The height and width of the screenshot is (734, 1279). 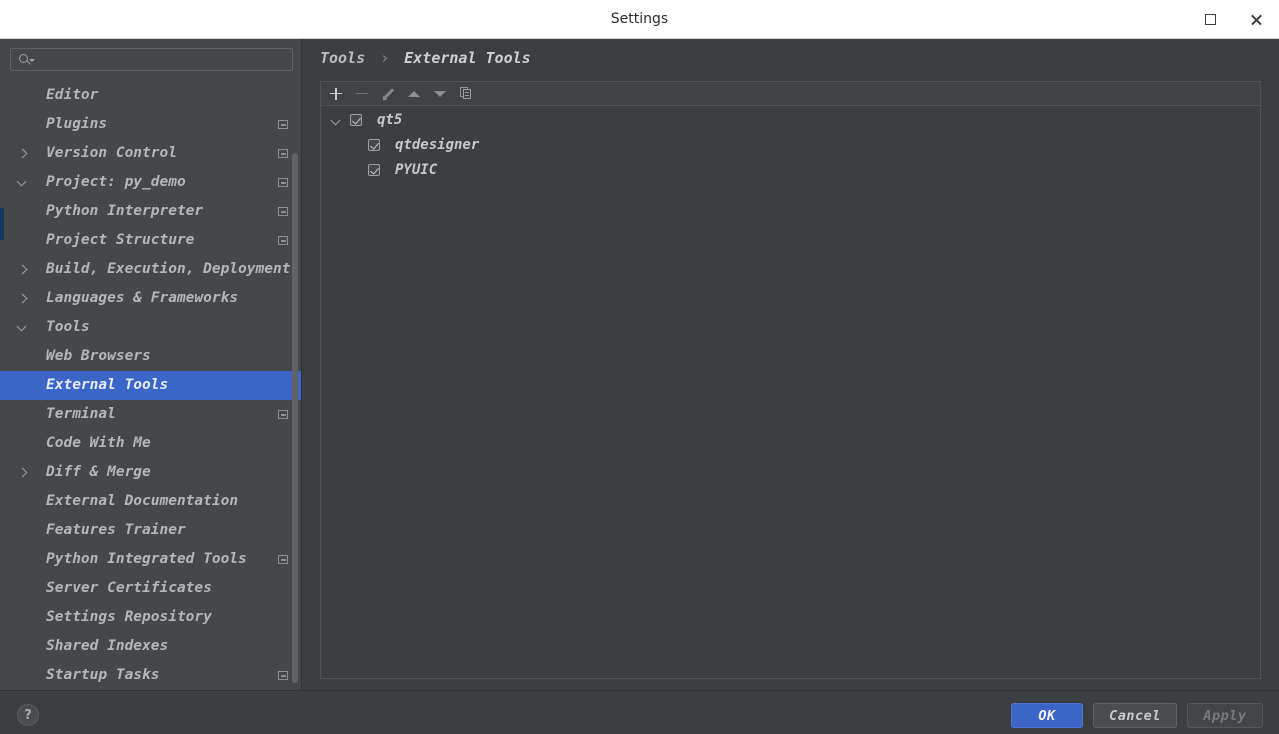 What do you see at coordinates (1047, 715) in the screenshot?
I see `ok-button: OK` at bounding box center [1047, 715].